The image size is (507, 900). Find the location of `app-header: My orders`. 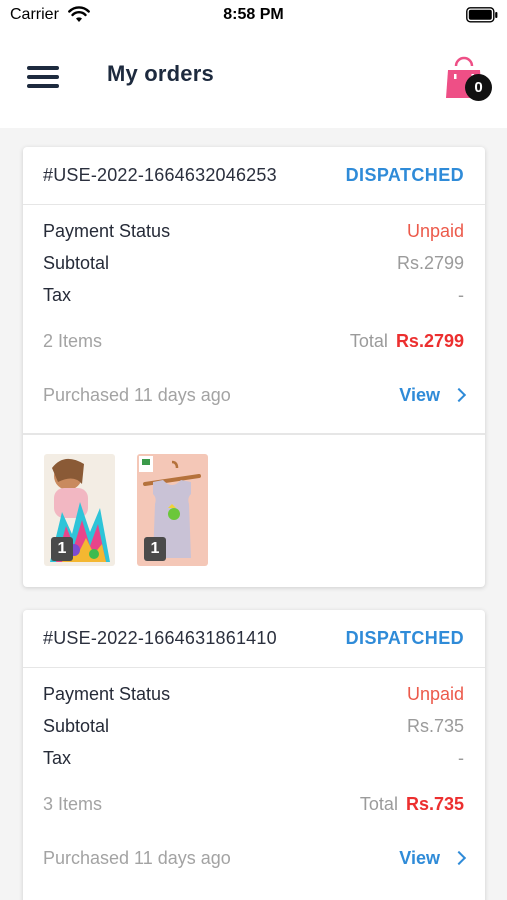

app-header: My orders is located at coordinates (253, 80).